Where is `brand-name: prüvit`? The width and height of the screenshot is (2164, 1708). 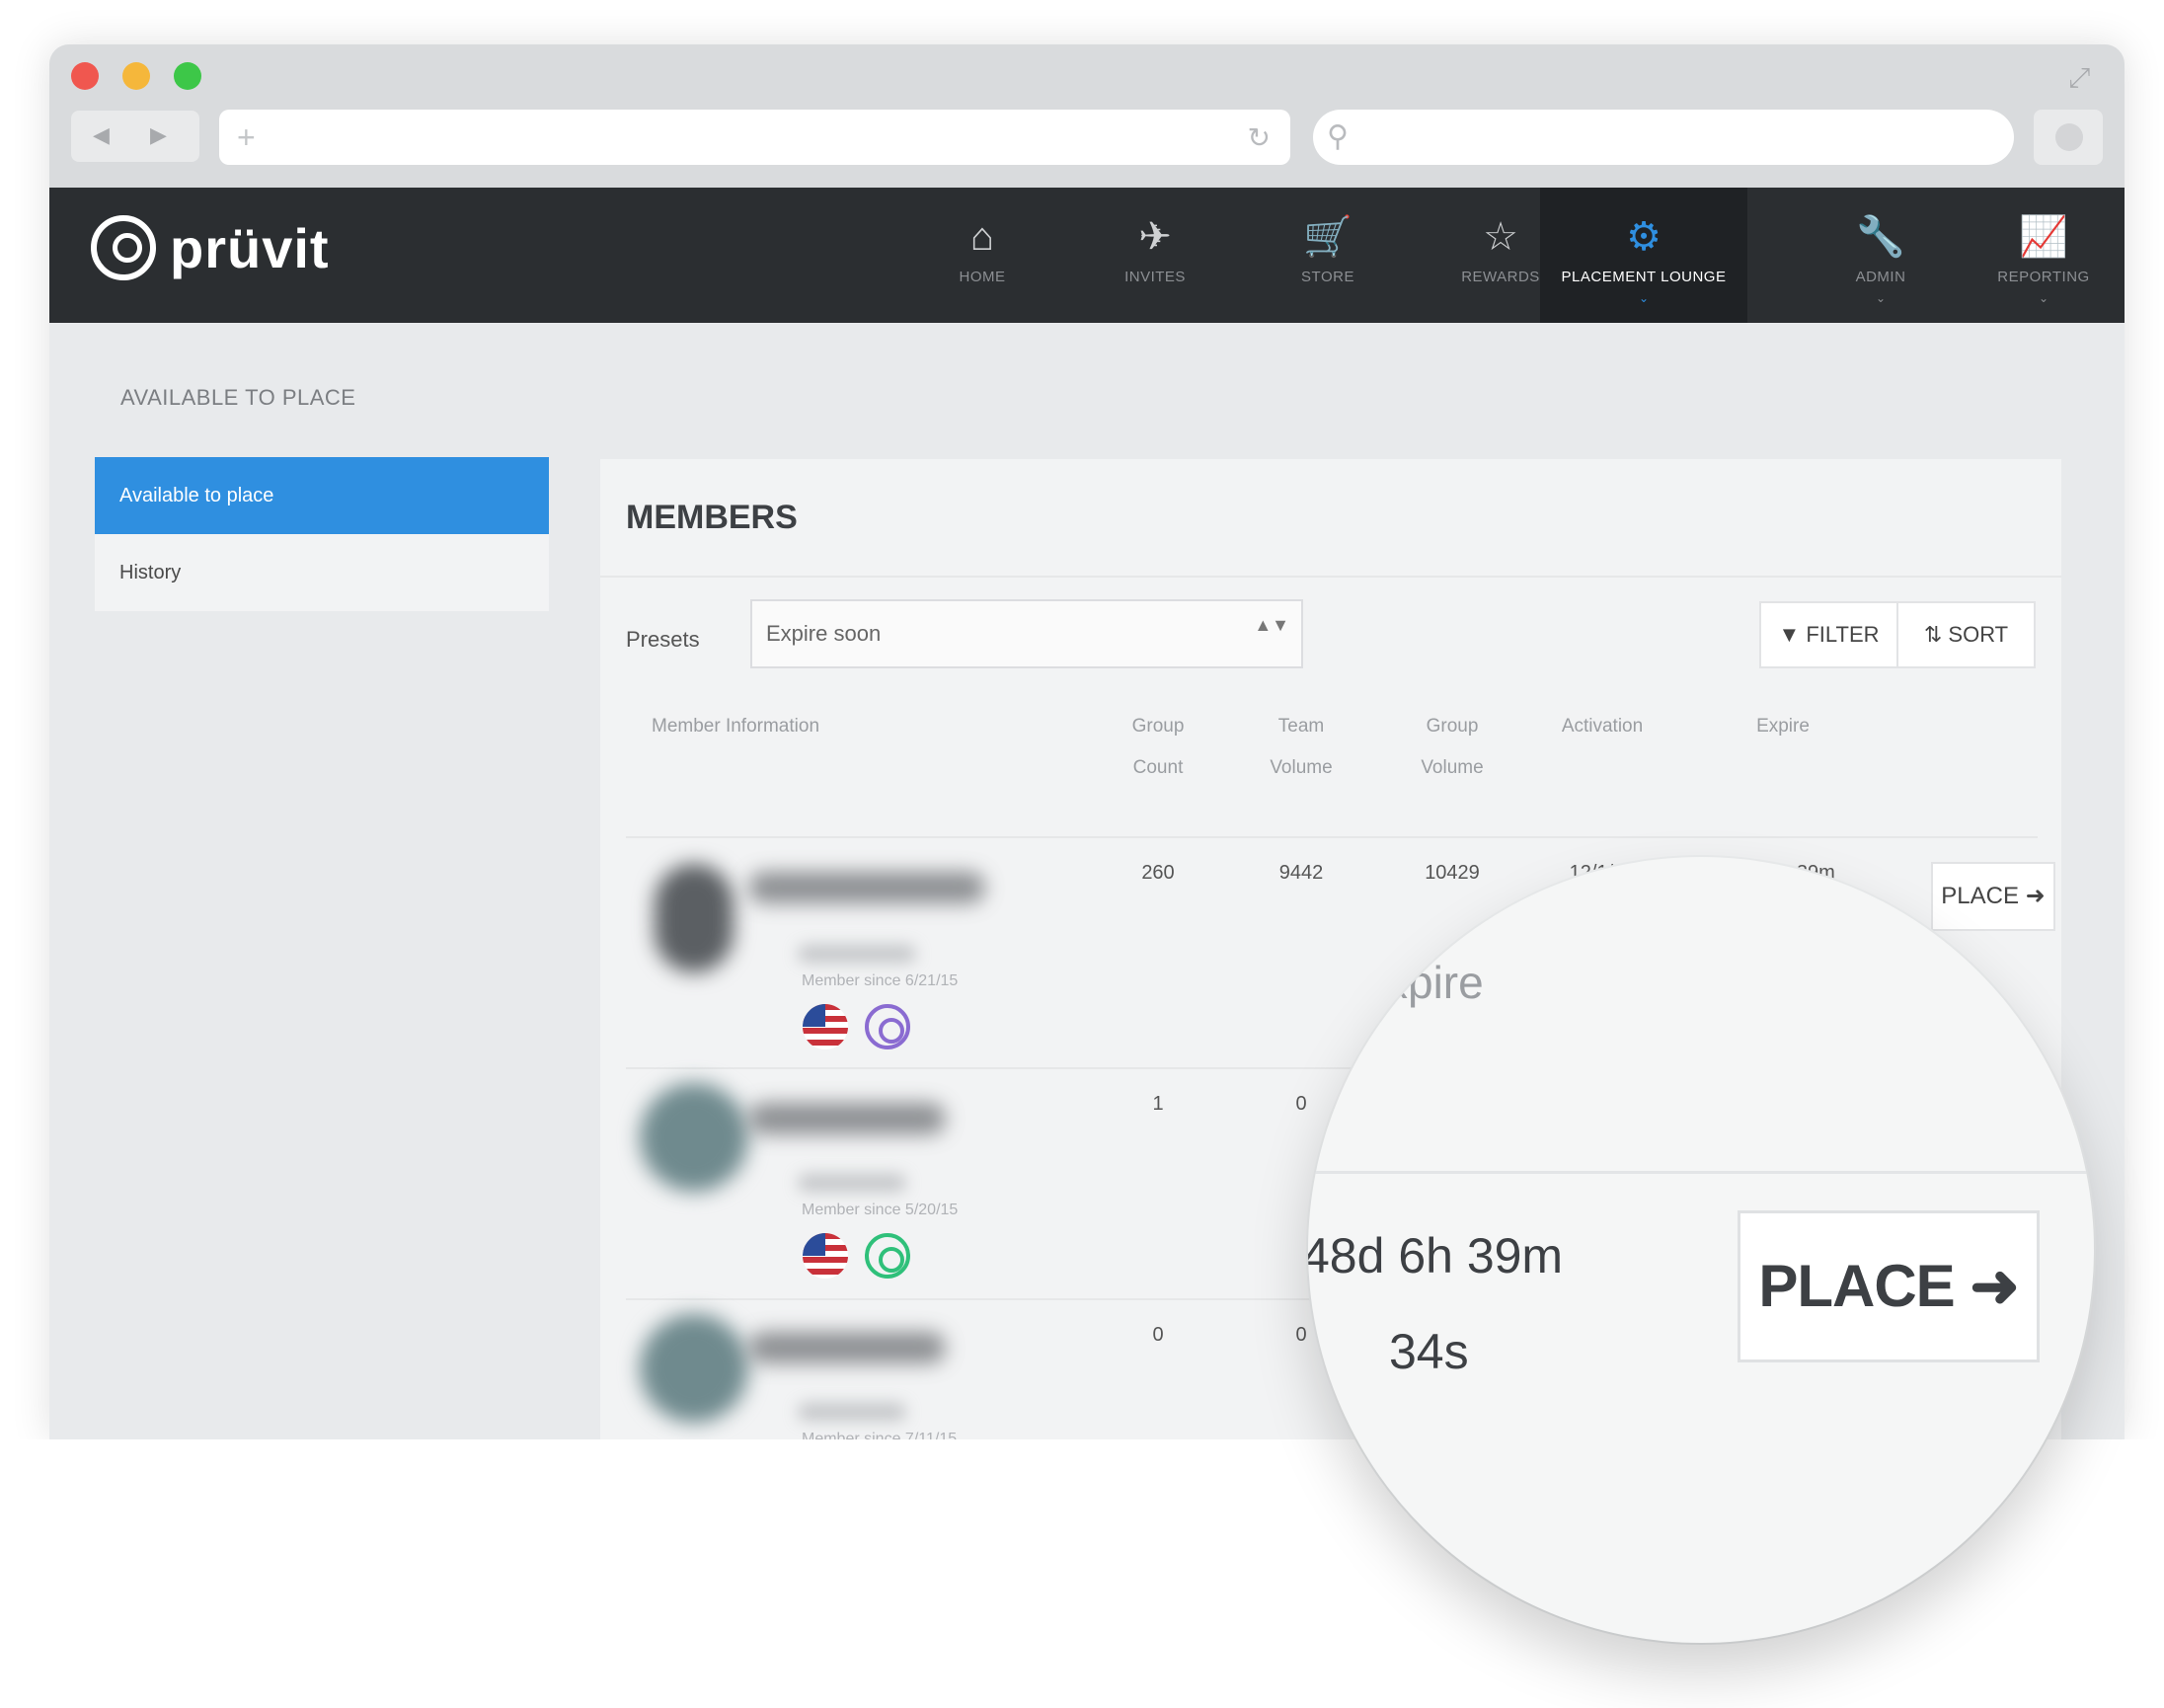 brand-name: prüvit is located at coordinates (250, 247).